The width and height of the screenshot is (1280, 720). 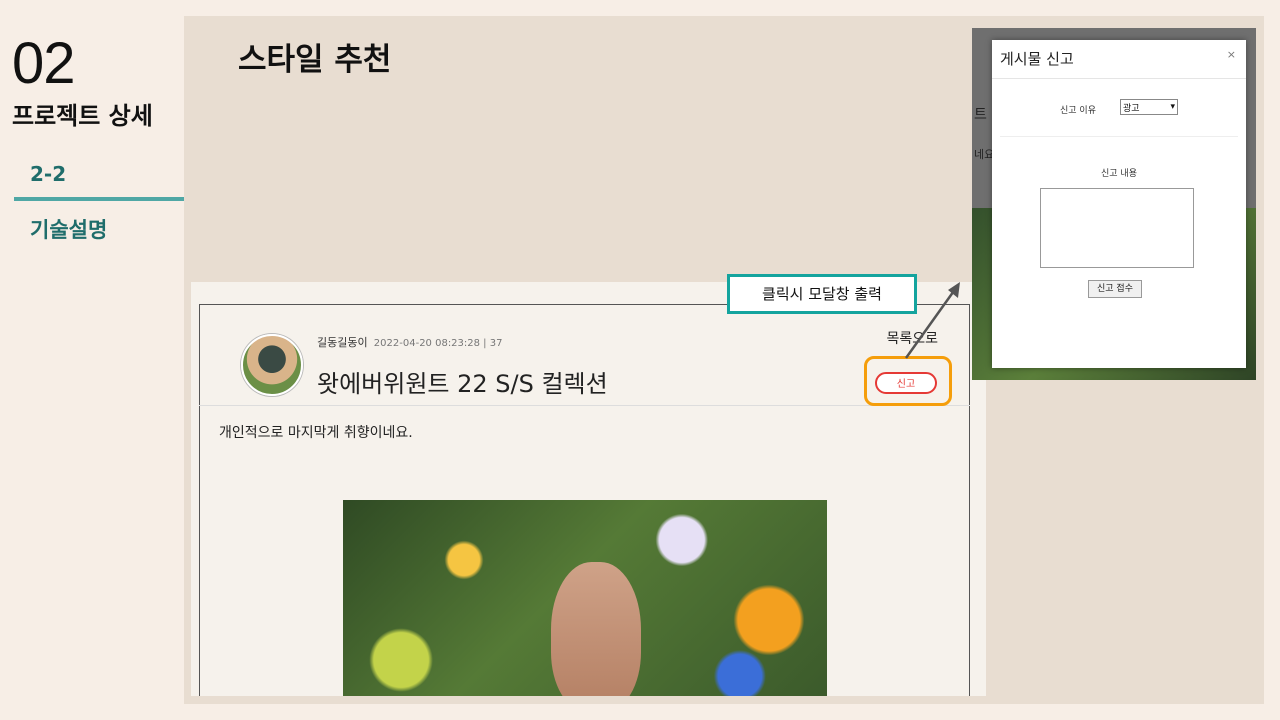 I want to click on model-figure, so click(x=596, y=629).